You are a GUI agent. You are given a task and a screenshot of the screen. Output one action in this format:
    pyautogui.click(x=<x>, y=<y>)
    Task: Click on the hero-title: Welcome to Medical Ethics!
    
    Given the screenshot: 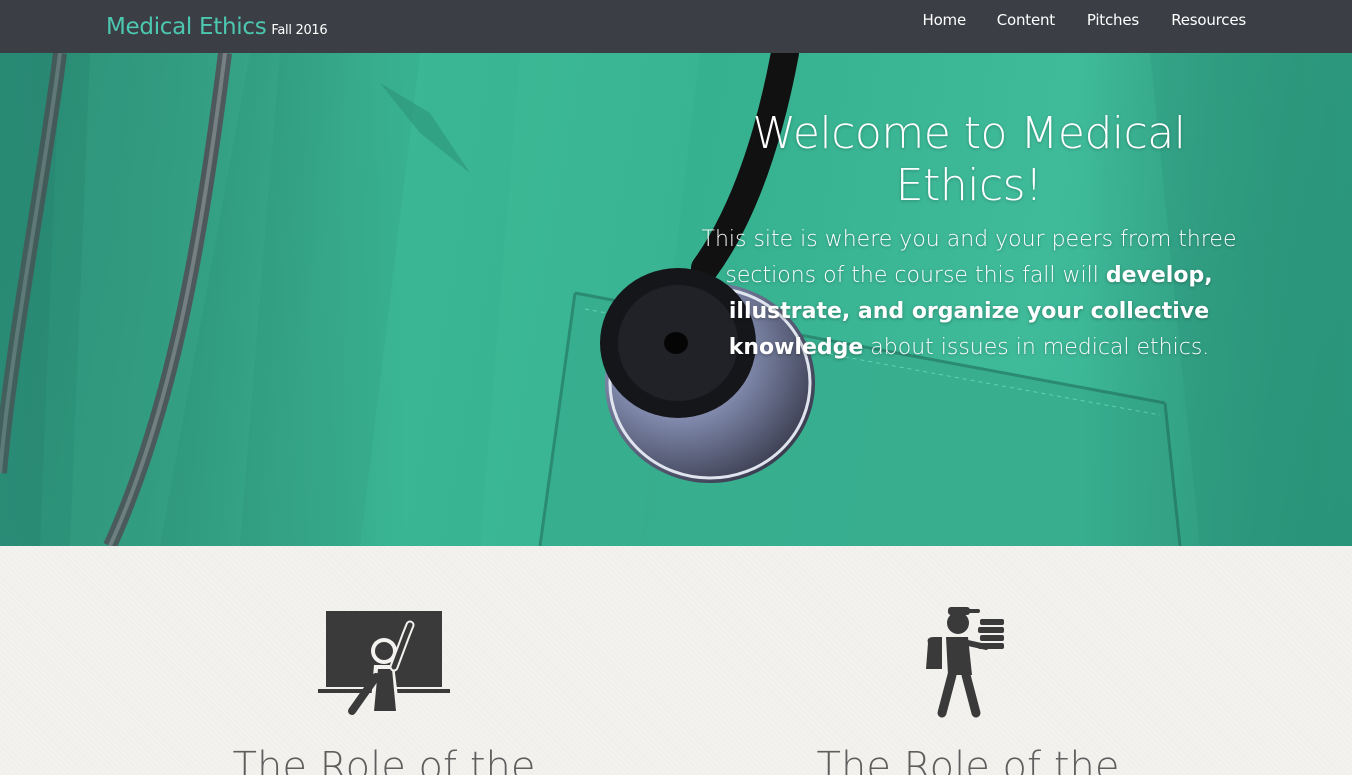 What is the action you would take?
    pyautogui.click(x=969, y=159)
    